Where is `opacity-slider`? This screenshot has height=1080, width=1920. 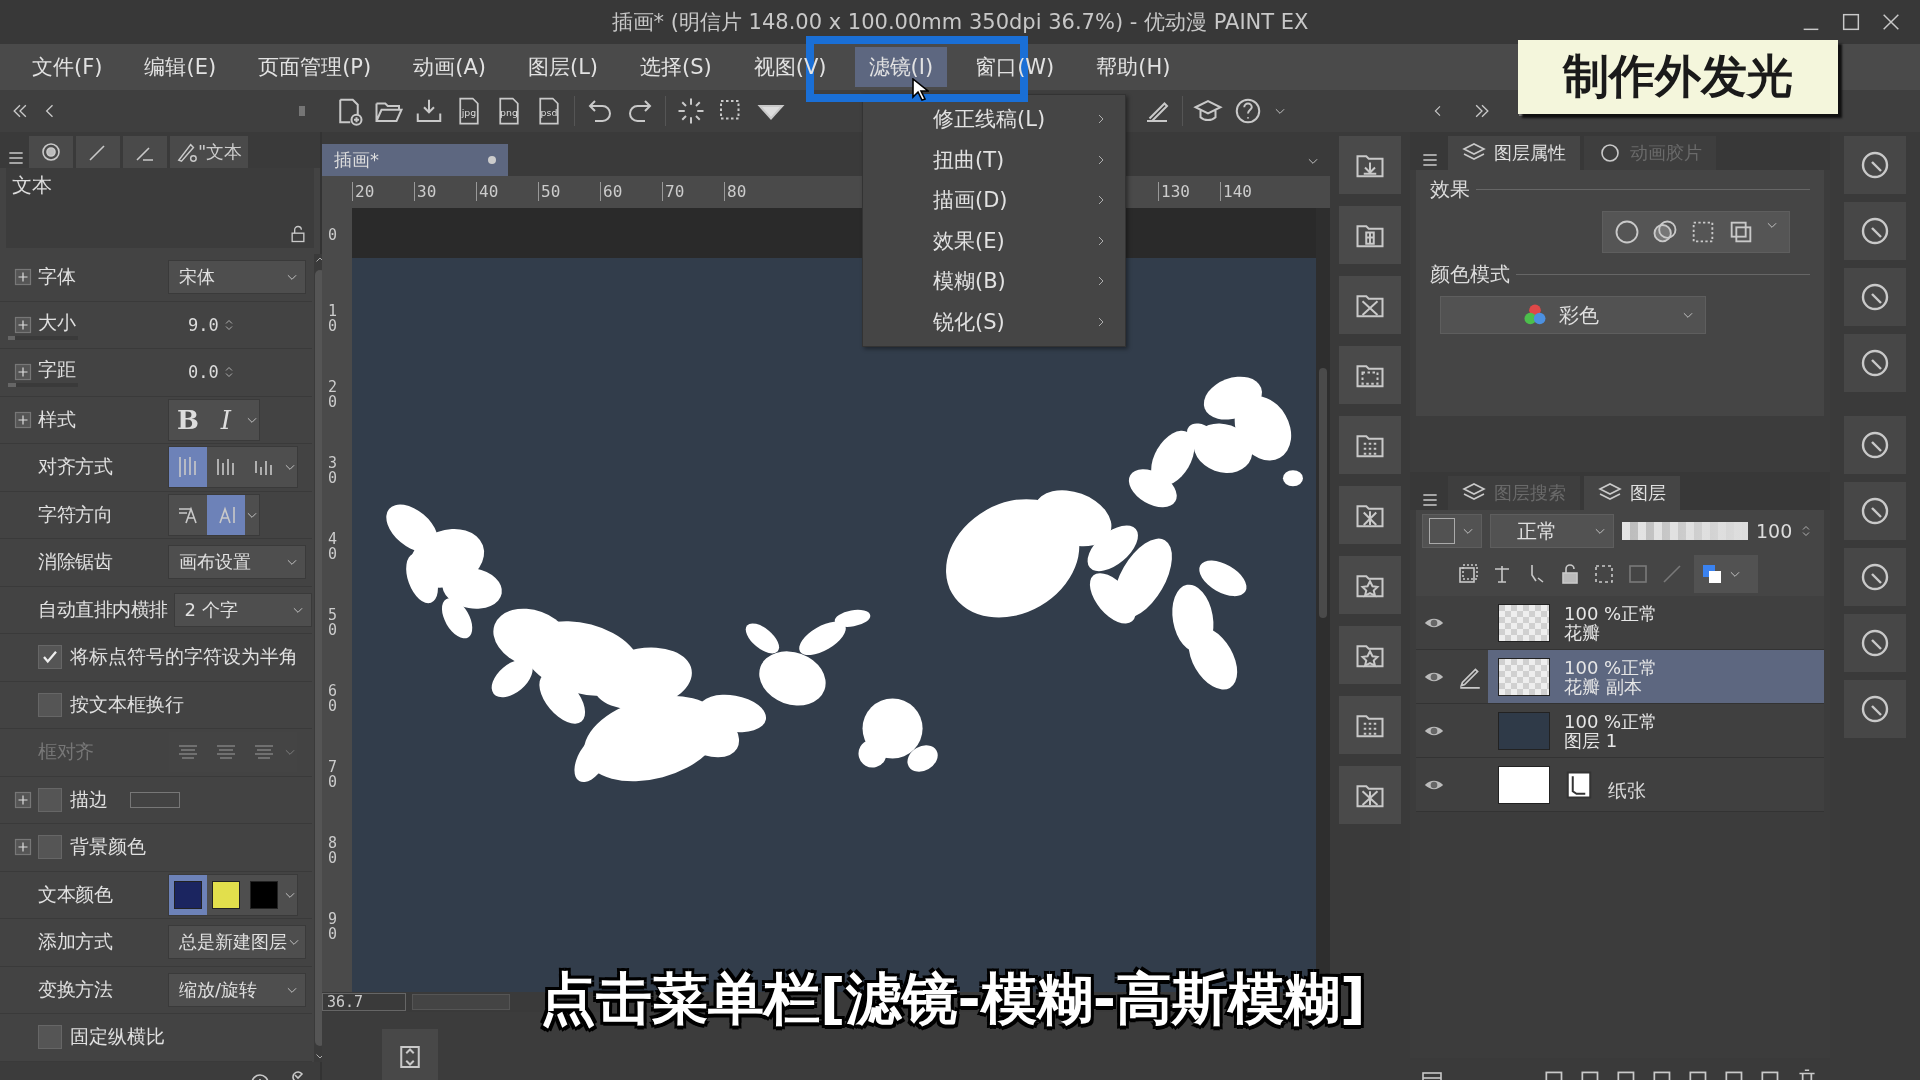 opacity-slider is located at coordinates (1685, 531).